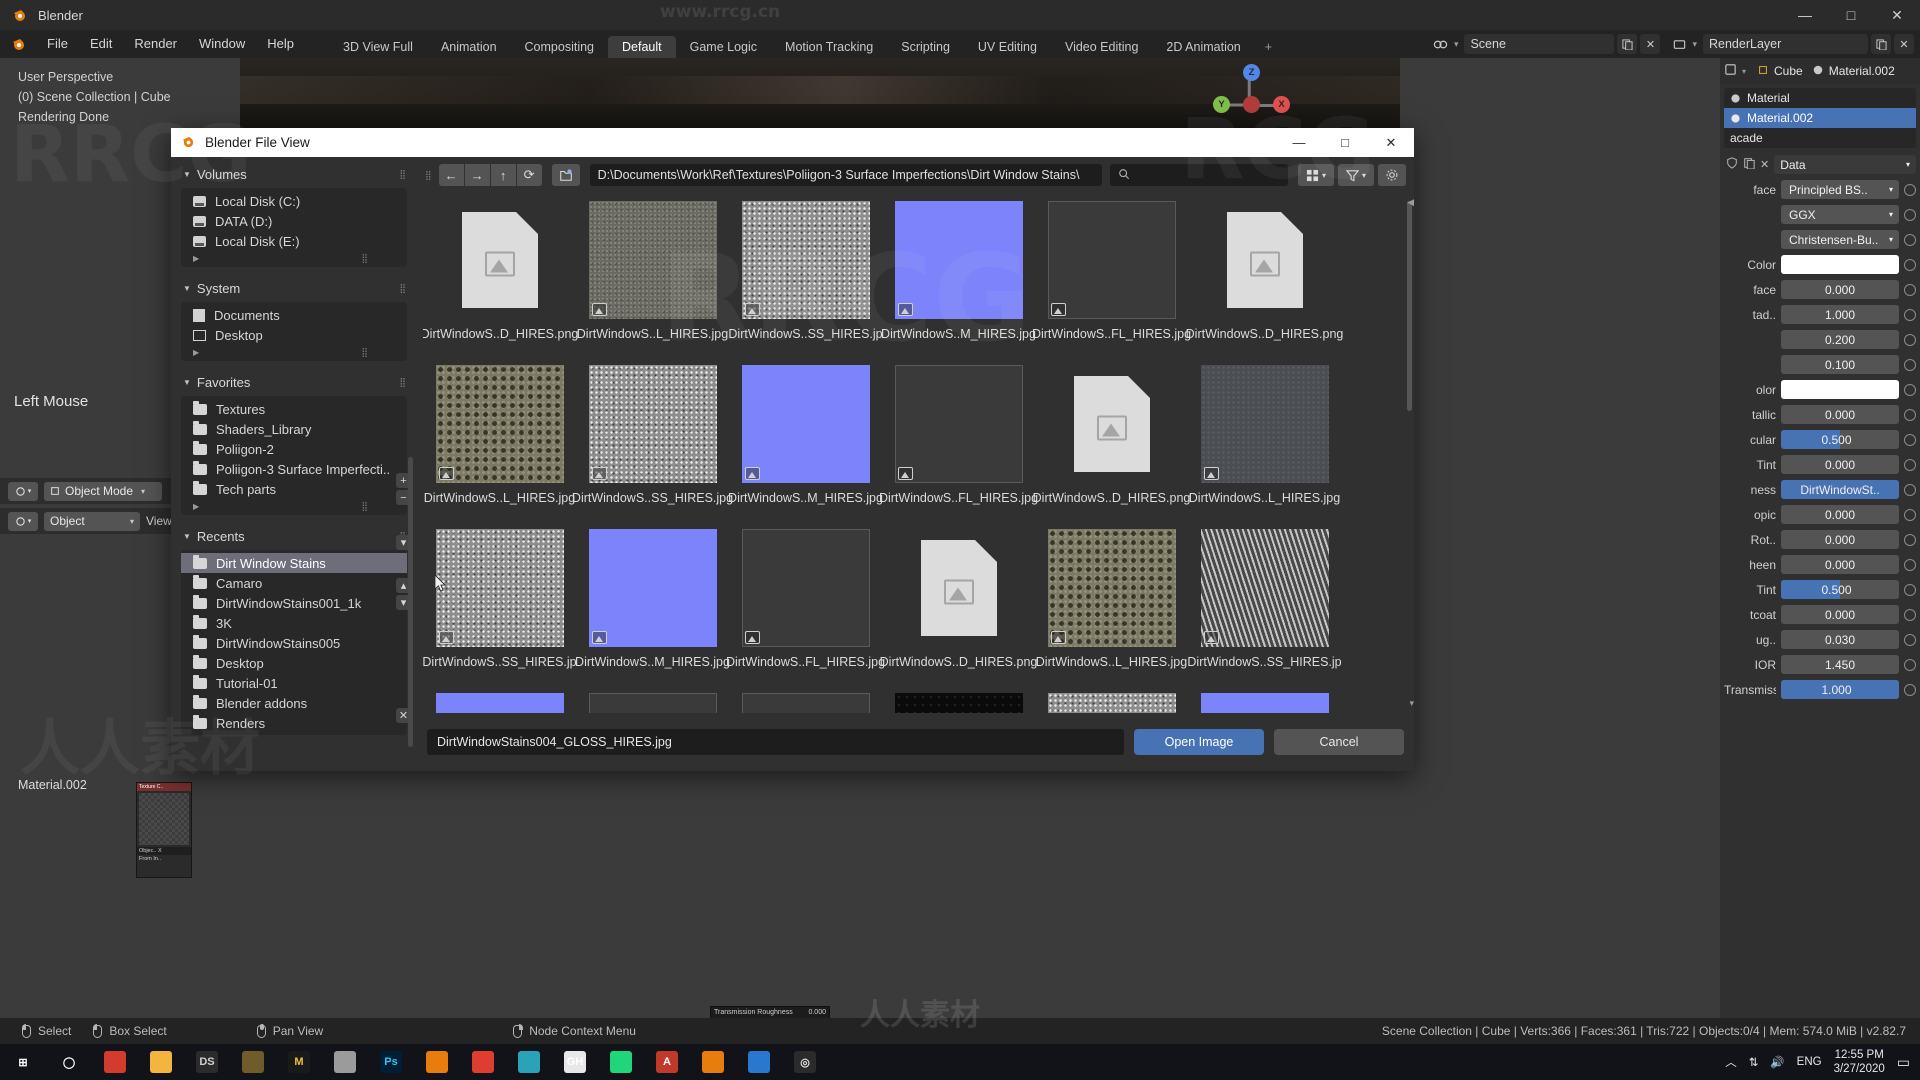 The image size is (1920, 1080). Describe the element at coordinates (529, 175) in the screenshot. I see `refresh-icon: ⟳` at that location.